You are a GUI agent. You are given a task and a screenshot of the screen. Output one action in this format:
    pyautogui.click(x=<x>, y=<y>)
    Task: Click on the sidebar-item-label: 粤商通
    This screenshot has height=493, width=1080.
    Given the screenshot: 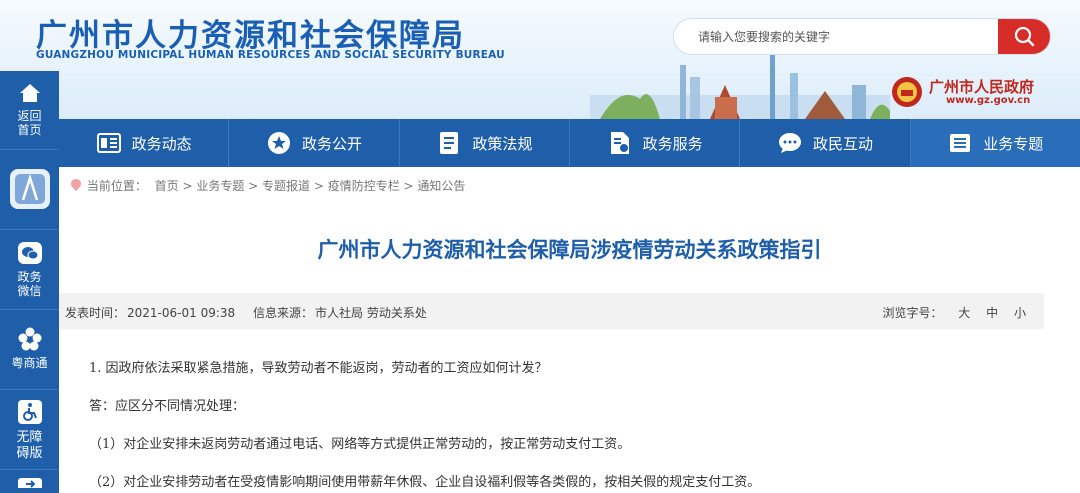 What is the action you would take?
    pyautogui.click(x=29, y=363)
    